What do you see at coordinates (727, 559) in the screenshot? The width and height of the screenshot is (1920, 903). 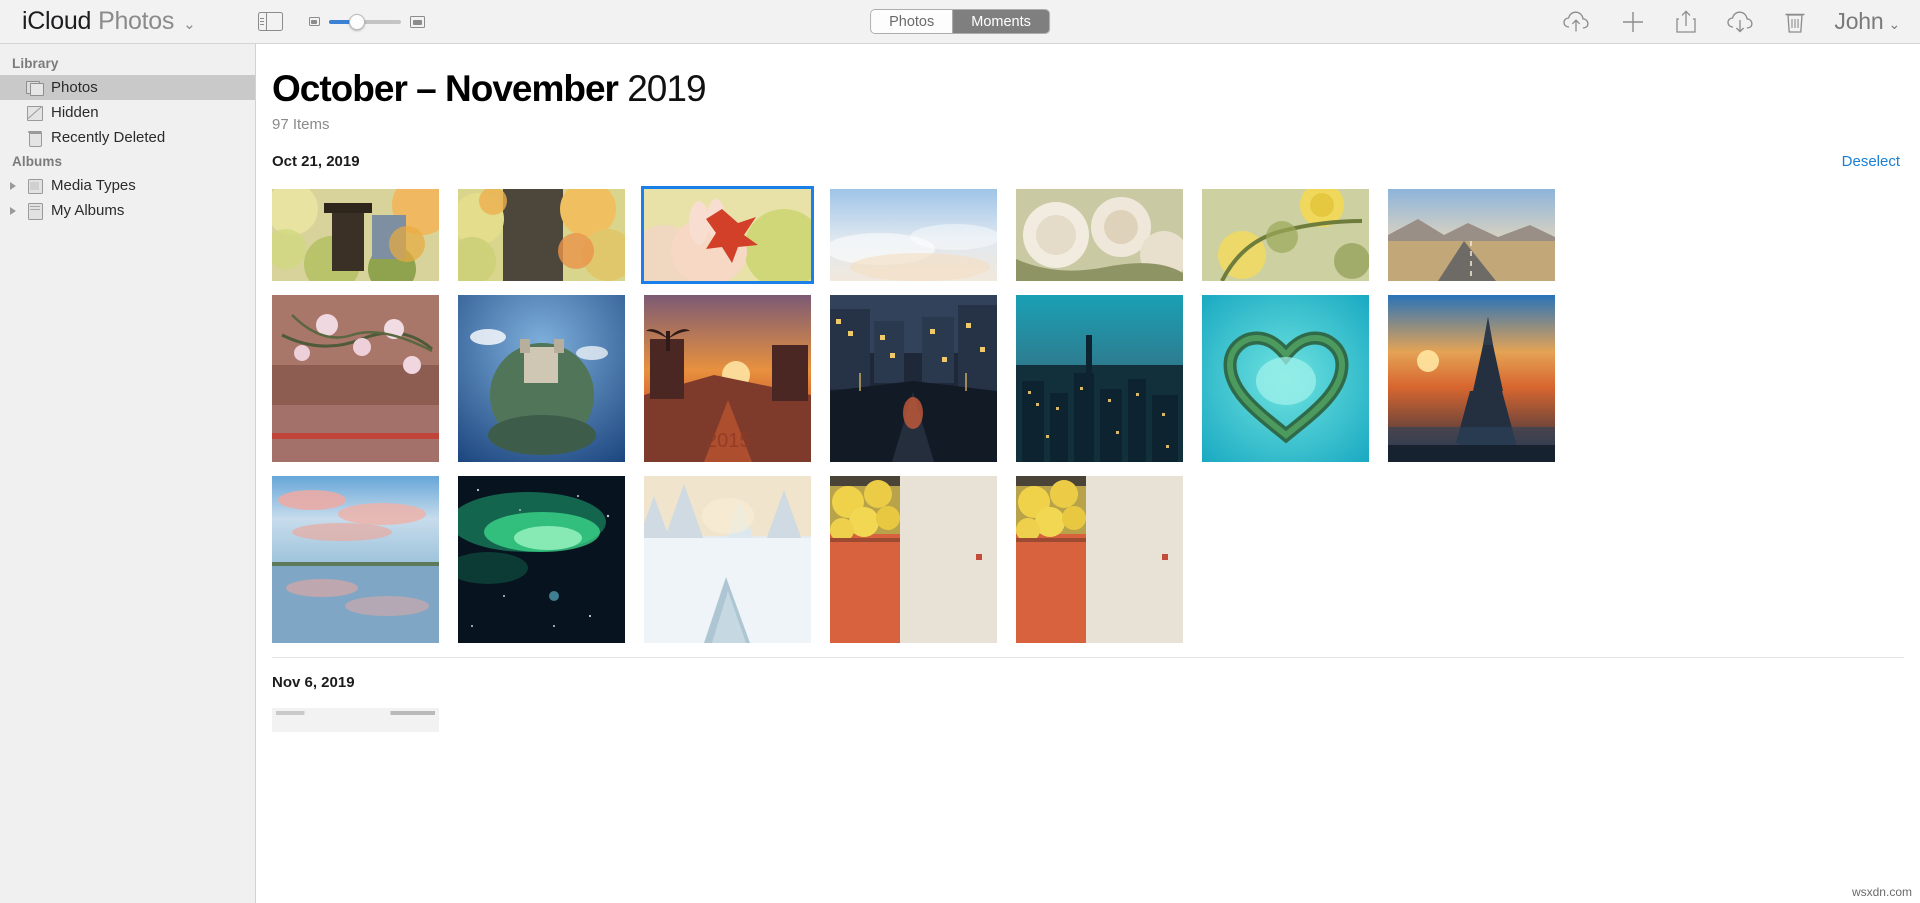 I see `photo-snow-forest-stream` at bounding box center [727, 559].